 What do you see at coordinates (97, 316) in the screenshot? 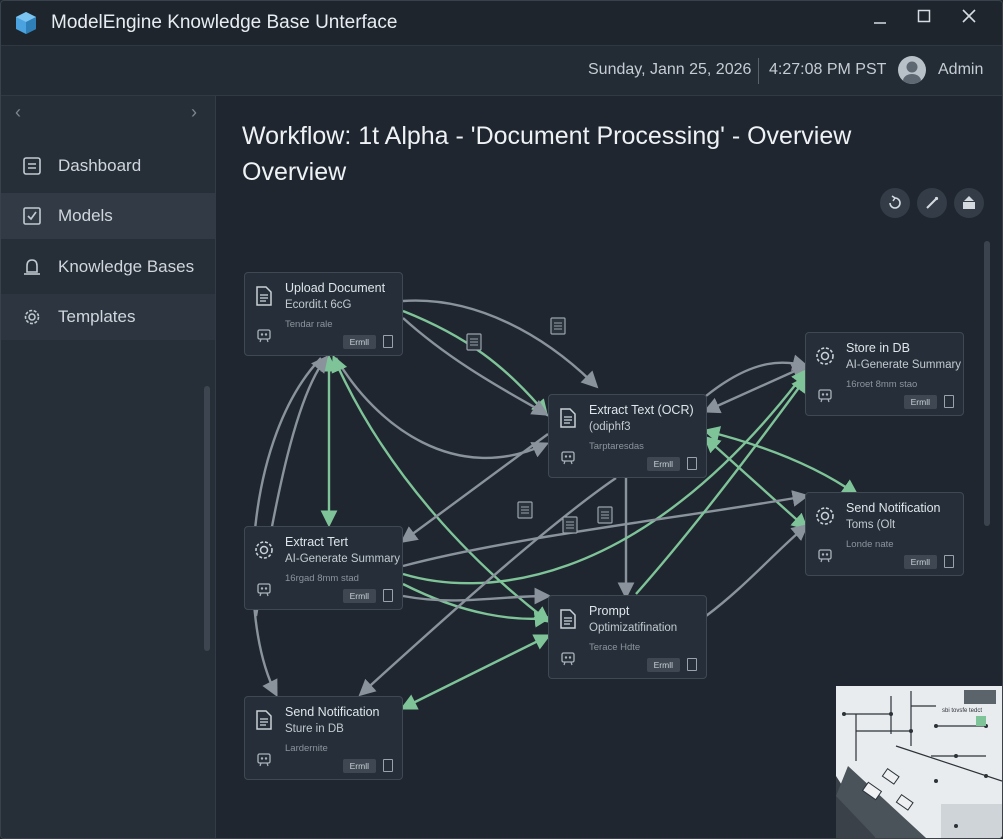
I see `sidebar-item-label: Templates` at bounding box center [97, 316].